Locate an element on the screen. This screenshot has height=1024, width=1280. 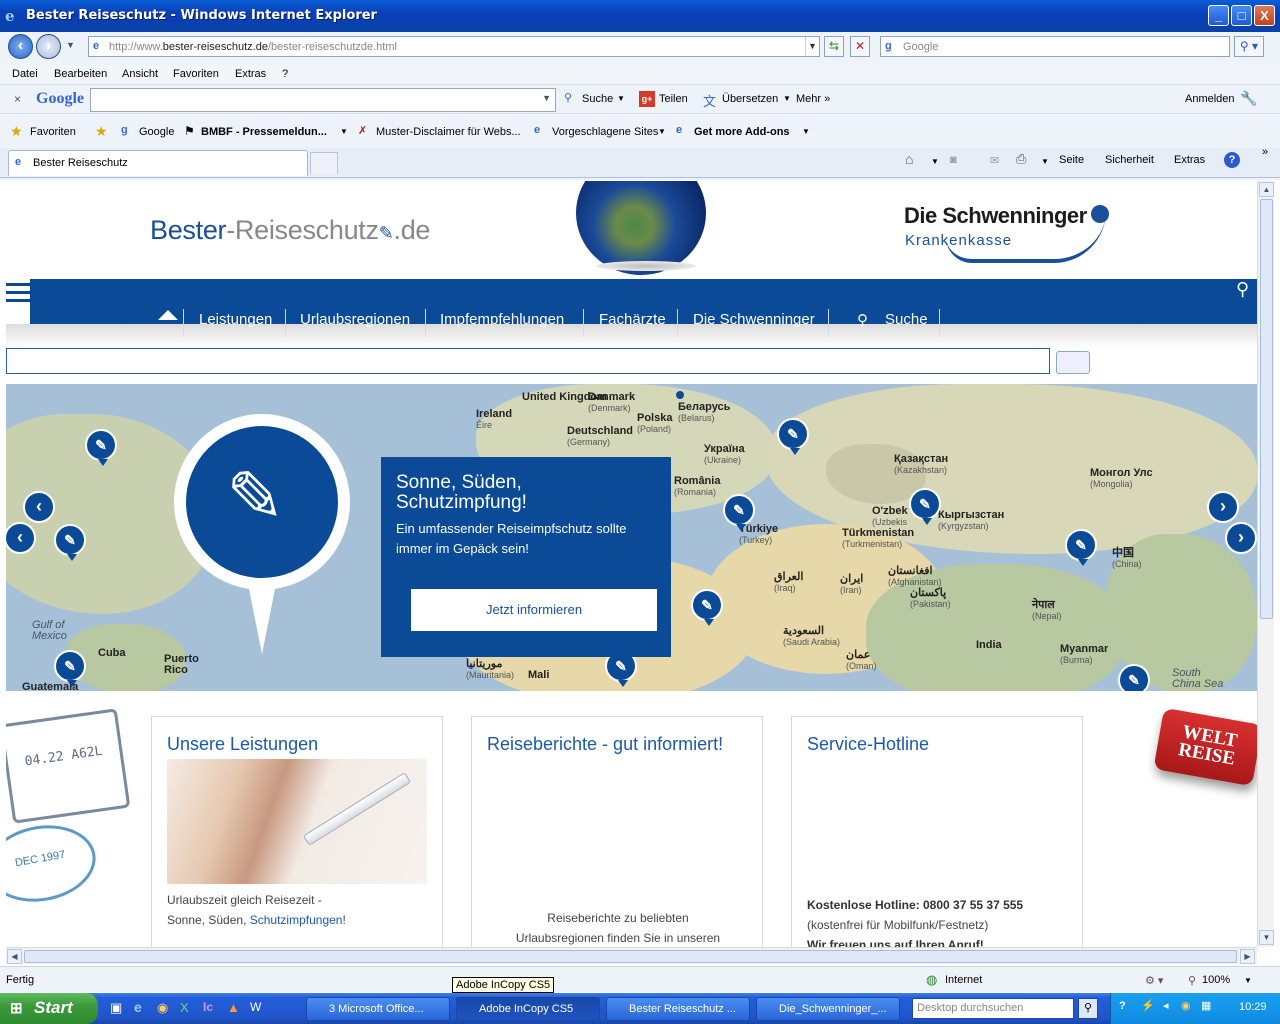
suggested-dropdown-icon: ▼ is located at coordinates (662, 131).